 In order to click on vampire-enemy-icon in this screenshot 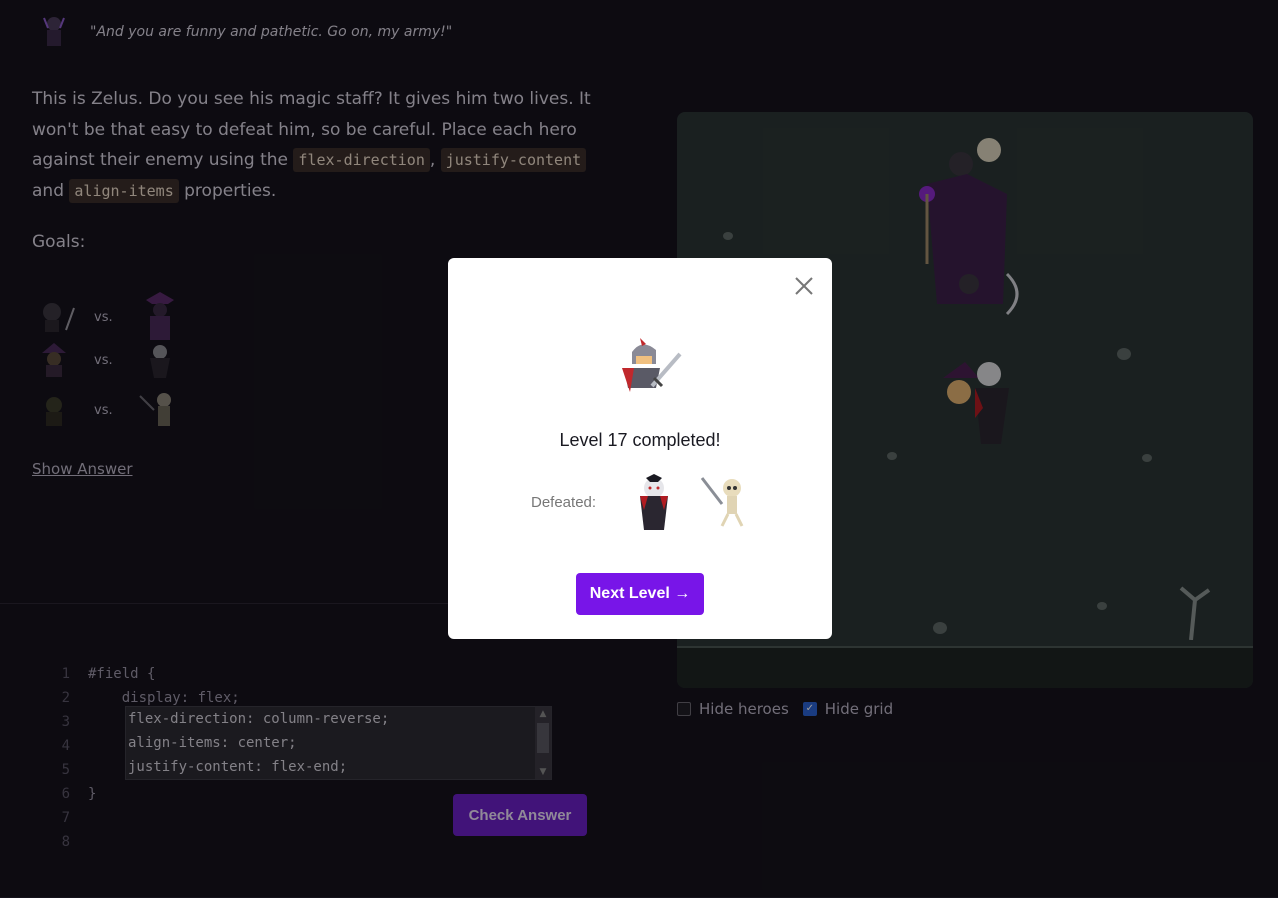, I will do `click(659, 503)`.